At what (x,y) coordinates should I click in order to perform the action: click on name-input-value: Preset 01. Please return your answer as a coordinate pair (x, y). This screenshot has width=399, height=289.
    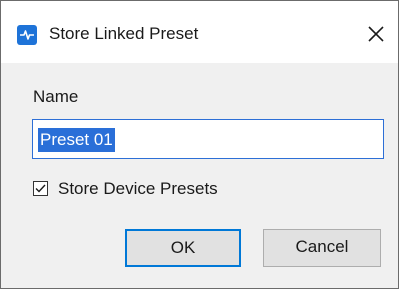
    Looking at the image, I should click on (76, 140).